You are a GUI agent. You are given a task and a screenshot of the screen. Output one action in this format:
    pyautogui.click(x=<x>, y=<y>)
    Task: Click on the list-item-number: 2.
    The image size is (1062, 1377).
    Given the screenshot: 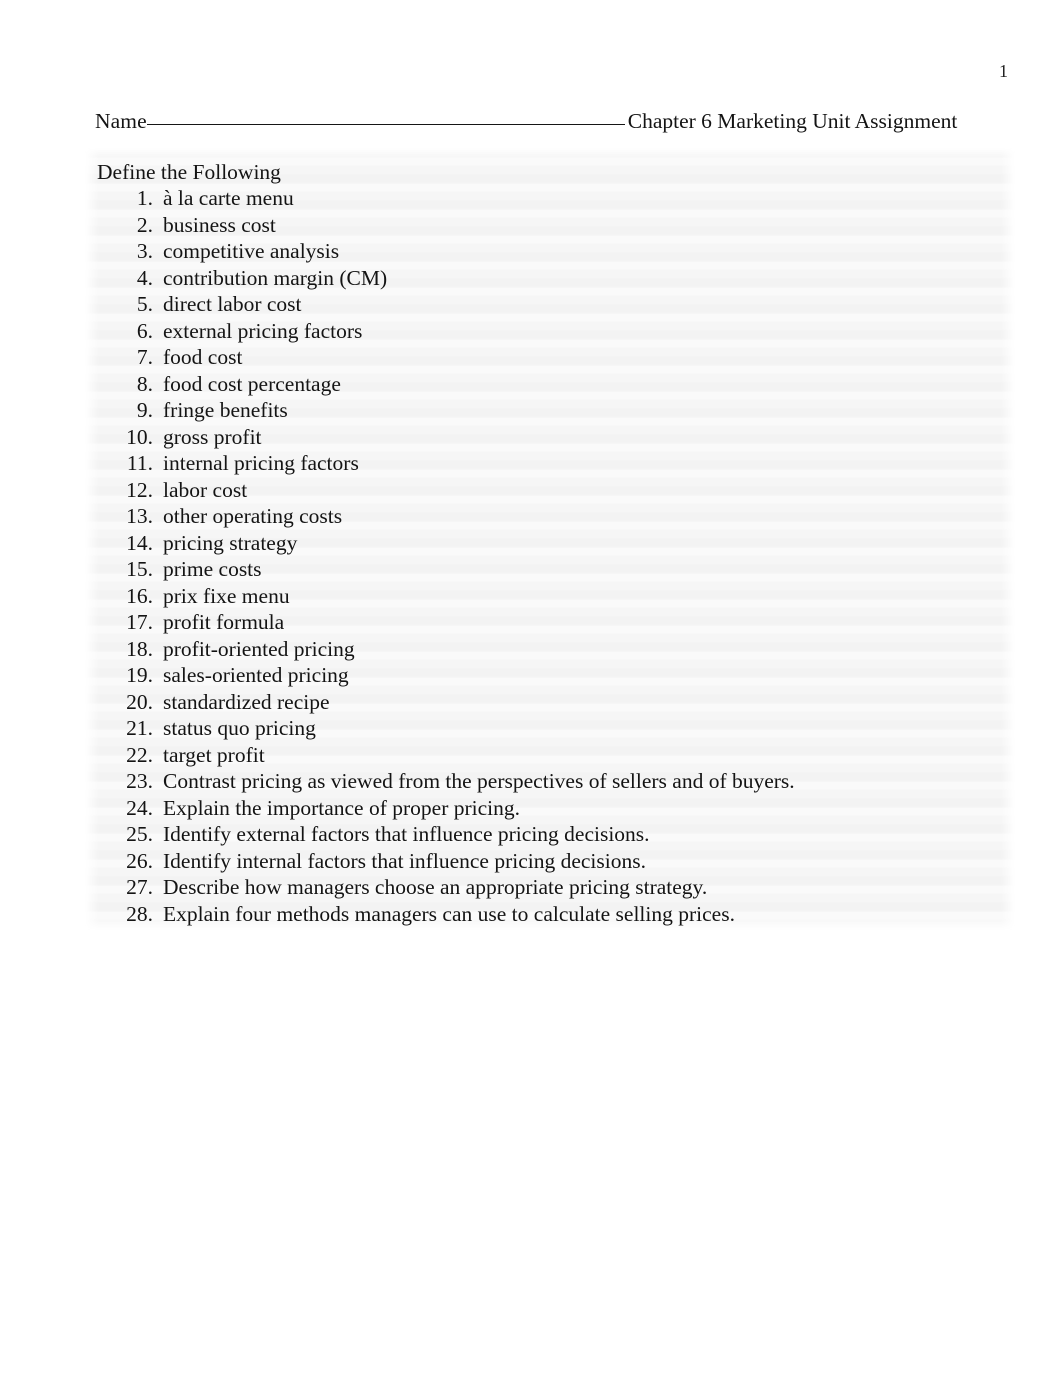 What is the action you would take?
    pyautogui.click(x=144, y=224)
    